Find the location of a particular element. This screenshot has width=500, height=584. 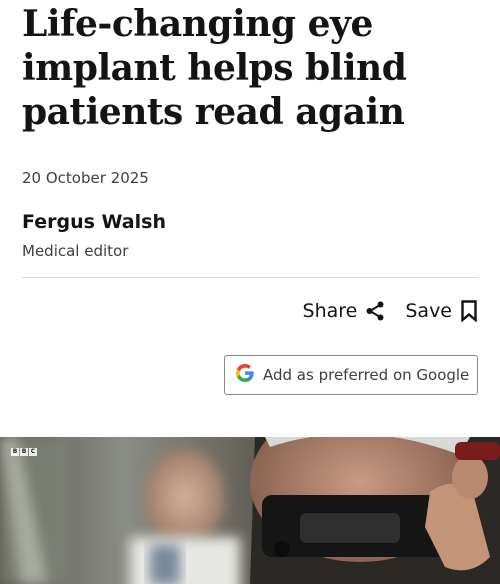

add-preferred-google-button: Add as preferred on Google is located at coordinates (351, 375).